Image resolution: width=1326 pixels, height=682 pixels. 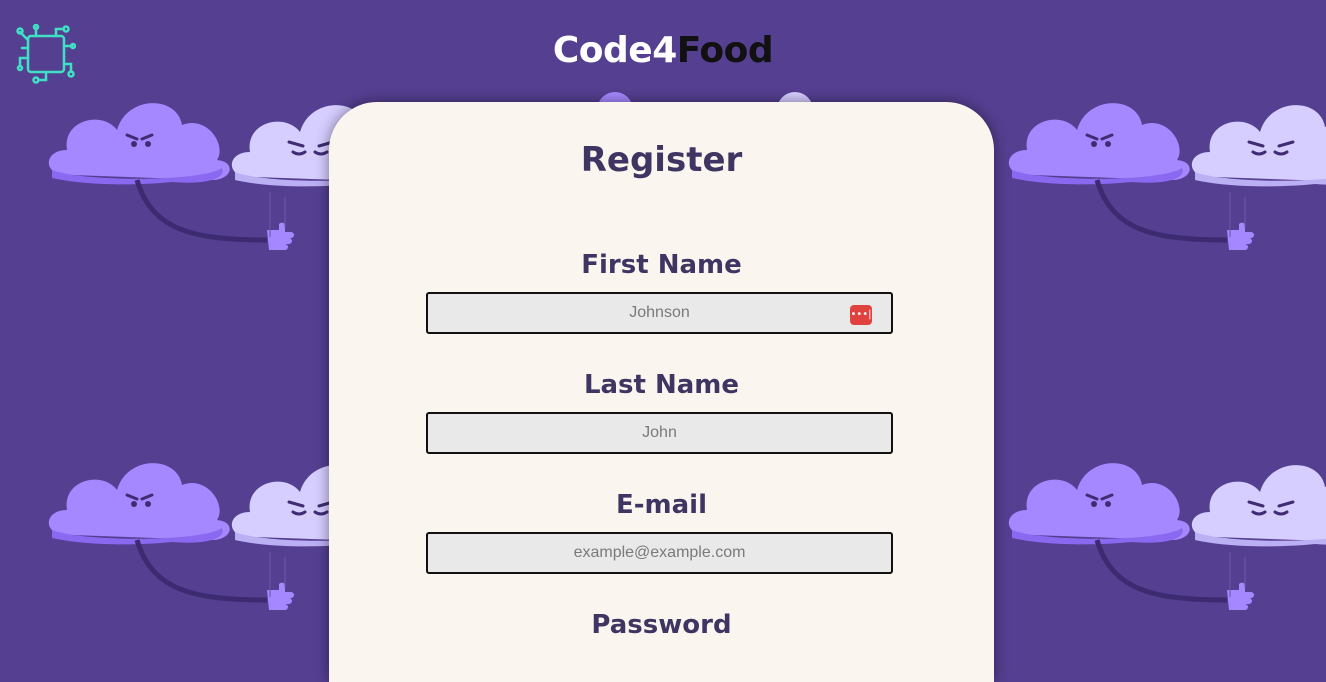 What do you see at coordinates (661, 385) in the screenshot?
I see `last-name-label: Last Name` at bounding box center [661, 385].